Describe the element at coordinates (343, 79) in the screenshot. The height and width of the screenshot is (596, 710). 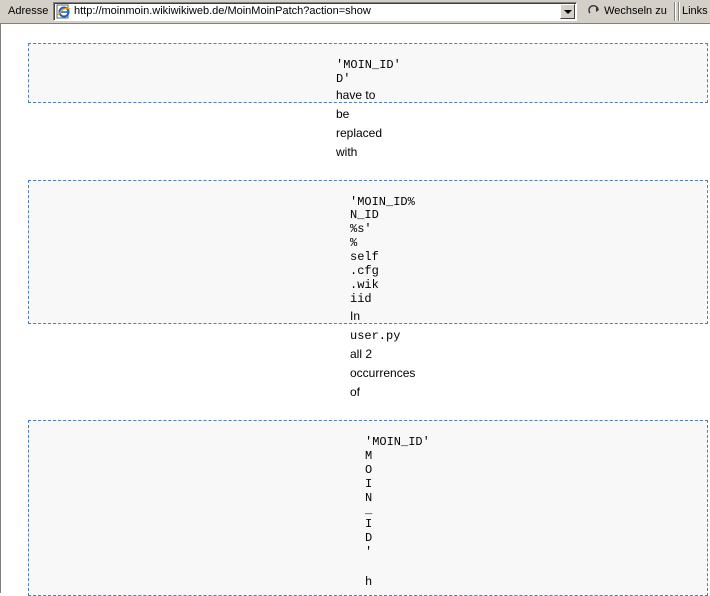
I see `code-line: D'` at that location.